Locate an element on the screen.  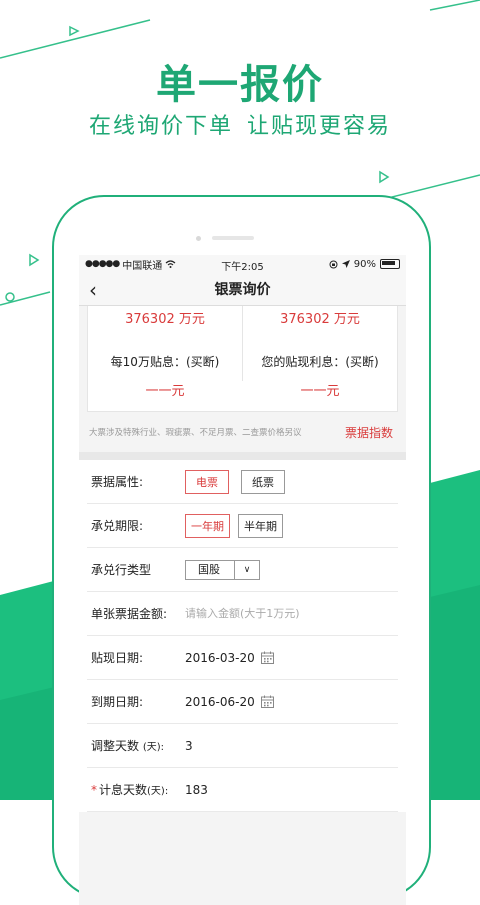
note-row: 大票涉及特殊行业、瑕疵票、不足月票、二查票价格另议 票据指数 is located at coordinates (242, 432).